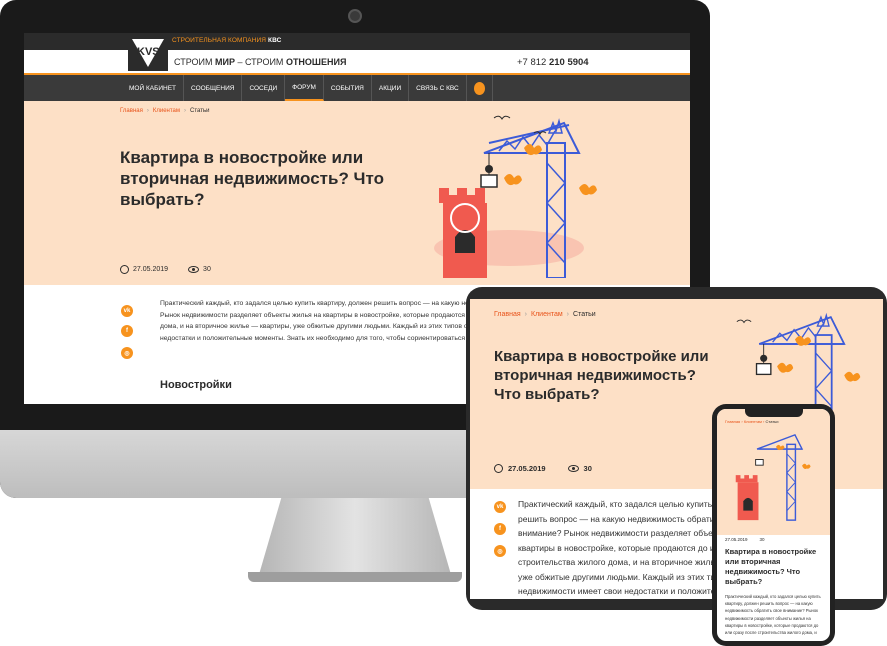 The image size is (887, 646). What do you see at coordinates (348, 88) in the screenshot?
I see `nav-events: СОБЫТИЯ` at bounding box center [348, 88].